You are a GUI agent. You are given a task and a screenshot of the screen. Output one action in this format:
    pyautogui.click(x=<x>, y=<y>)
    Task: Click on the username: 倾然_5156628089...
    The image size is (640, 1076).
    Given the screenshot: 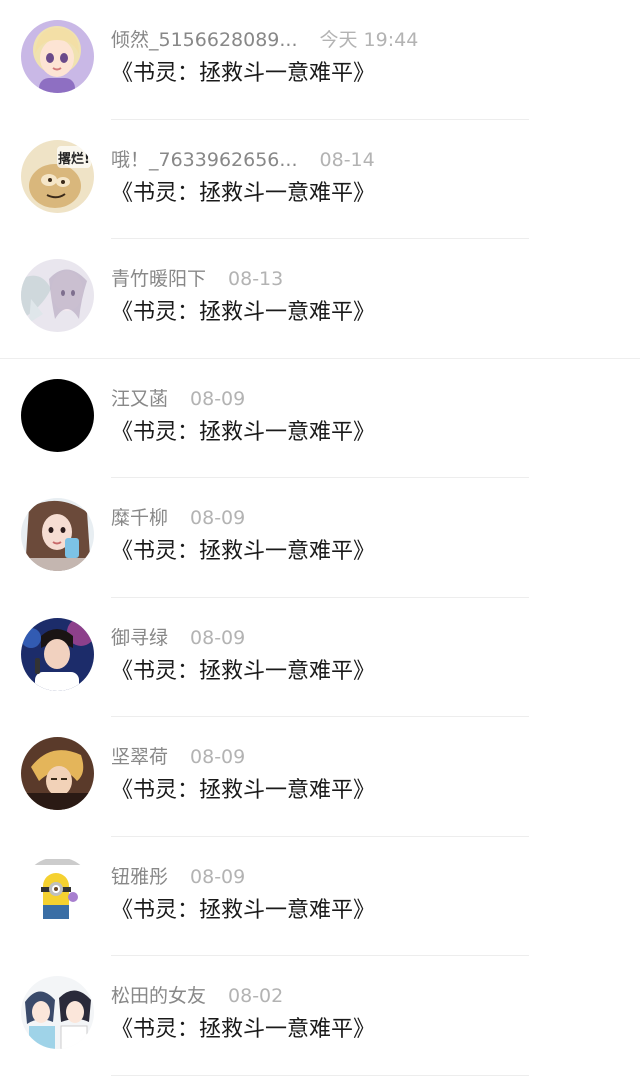 What is the action you would take?
    pyautogui.click(x=204, y=40)
    